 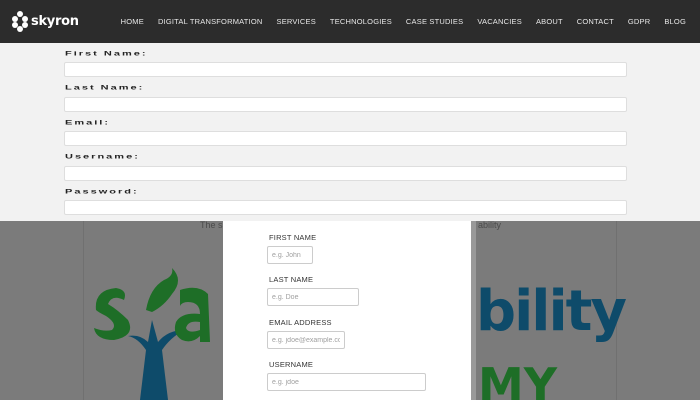 I want to click on nav-item-blog: BLOG, so click(x=675, y=21).